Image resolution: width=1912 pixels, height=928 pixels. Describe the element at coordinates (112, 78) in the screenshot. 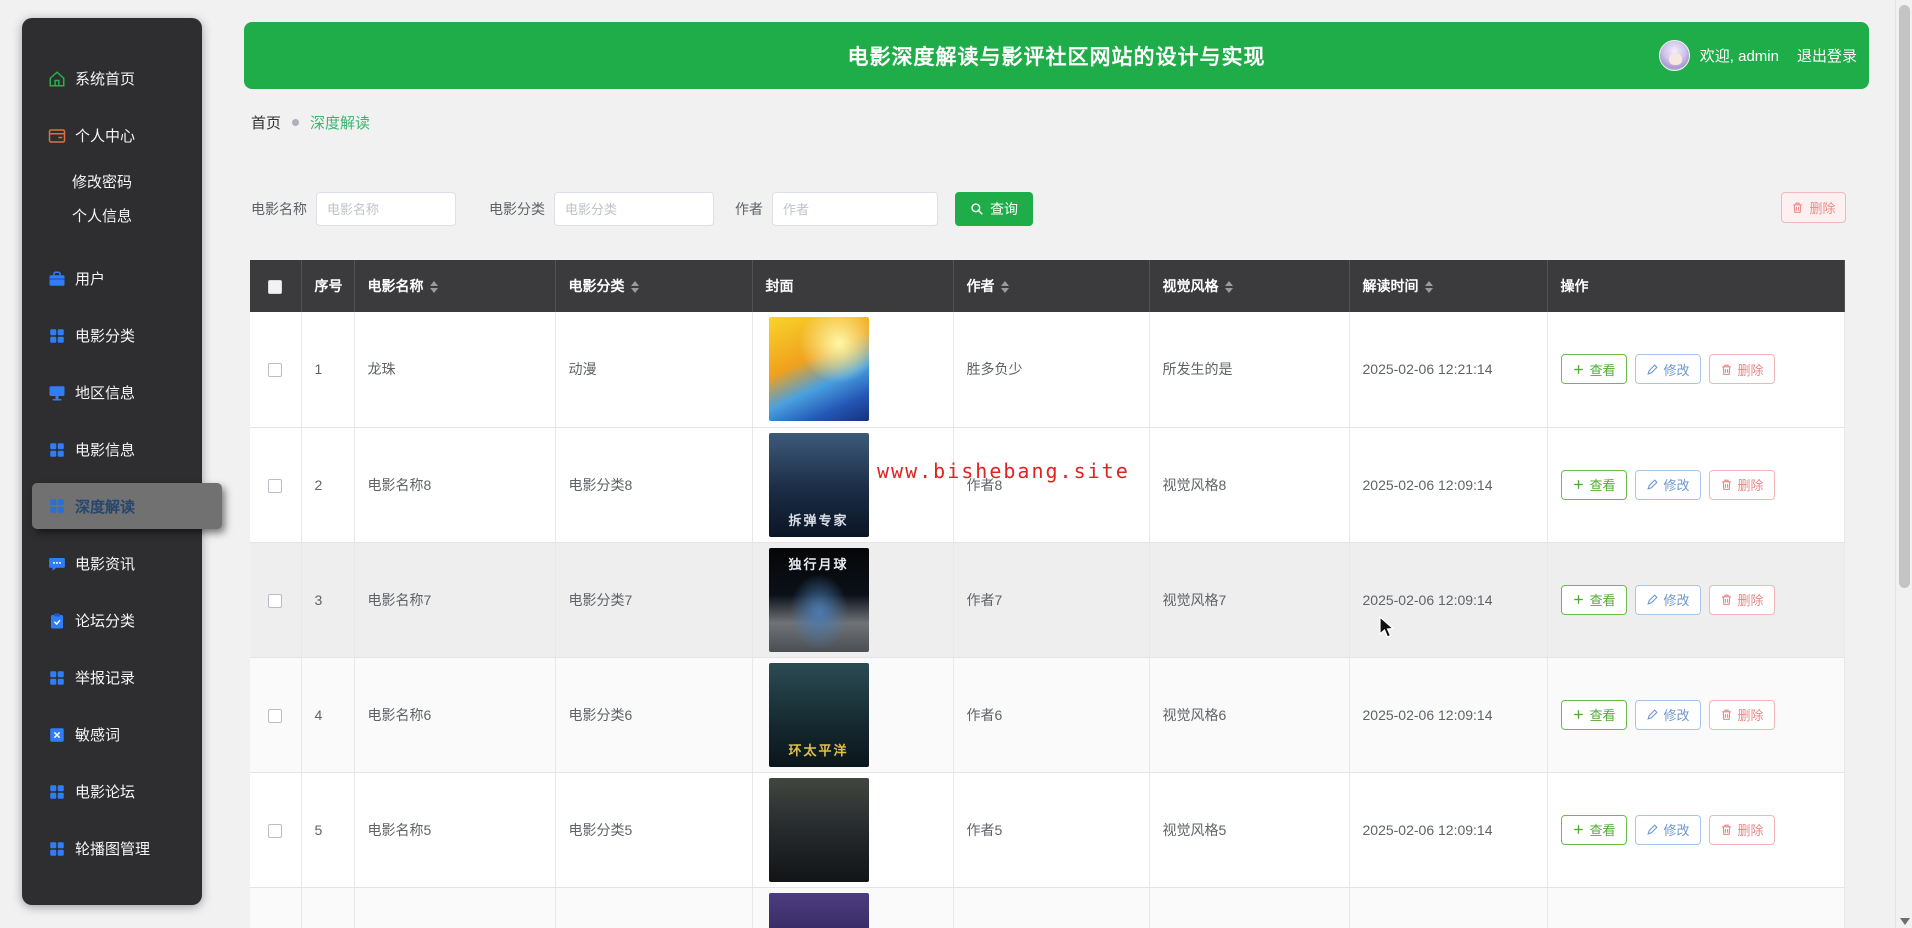

I see `sidebar-item-system-home: 系统首页` at that location.